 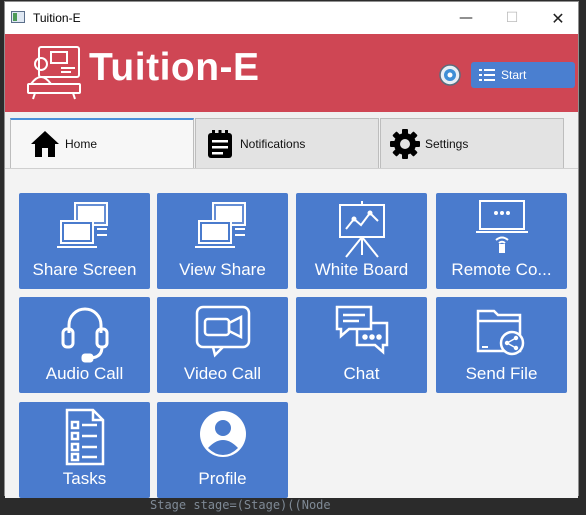 I want to click on teacher-logo-icon, so click(x=54, y=73).